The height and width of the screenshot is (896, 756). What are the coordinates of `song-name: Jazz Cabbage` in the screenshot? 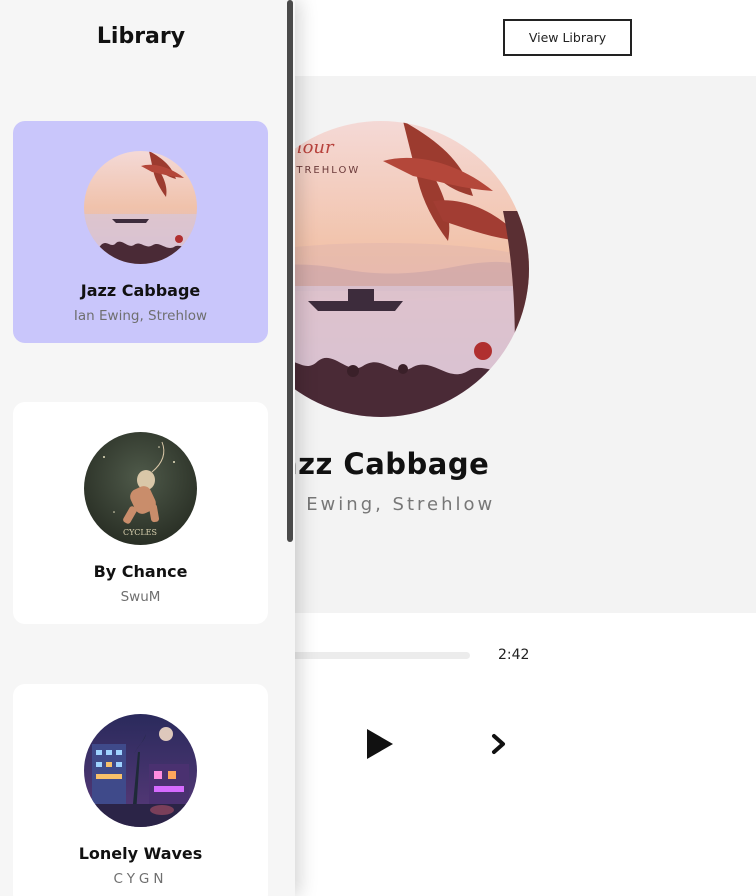 It's located at (140, 290).